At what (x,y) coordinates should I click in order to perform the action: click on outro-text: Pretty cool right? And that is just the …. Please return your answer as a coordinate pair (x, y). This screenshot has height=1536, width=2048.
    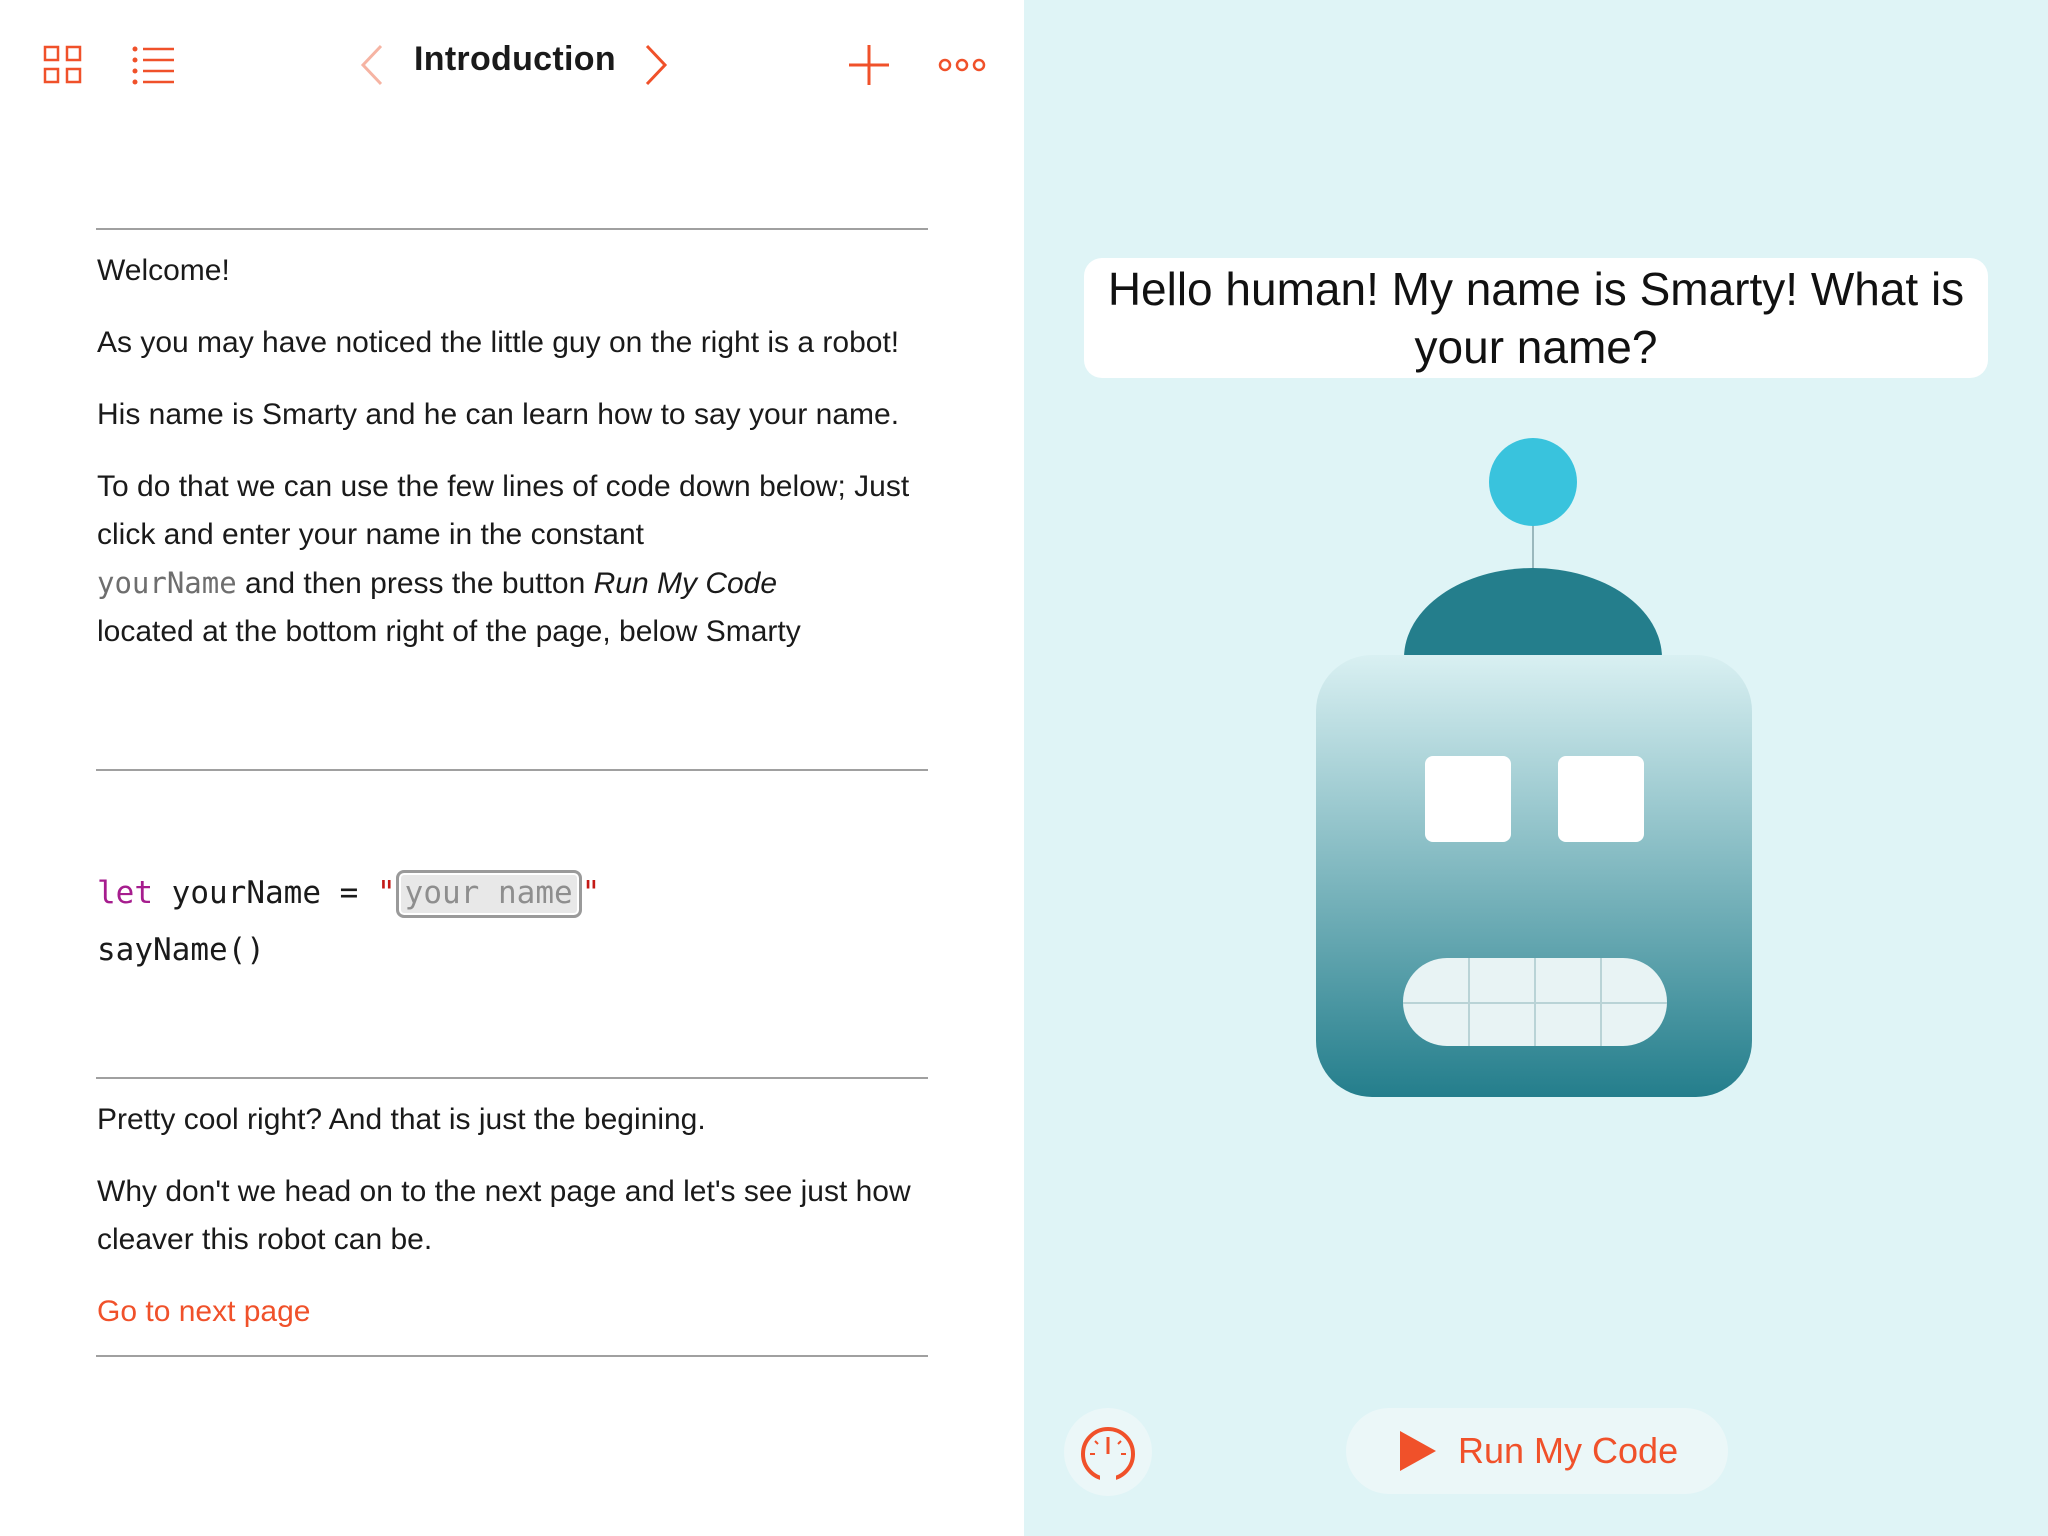
    Looking at the image, I should click on (512, 1228).